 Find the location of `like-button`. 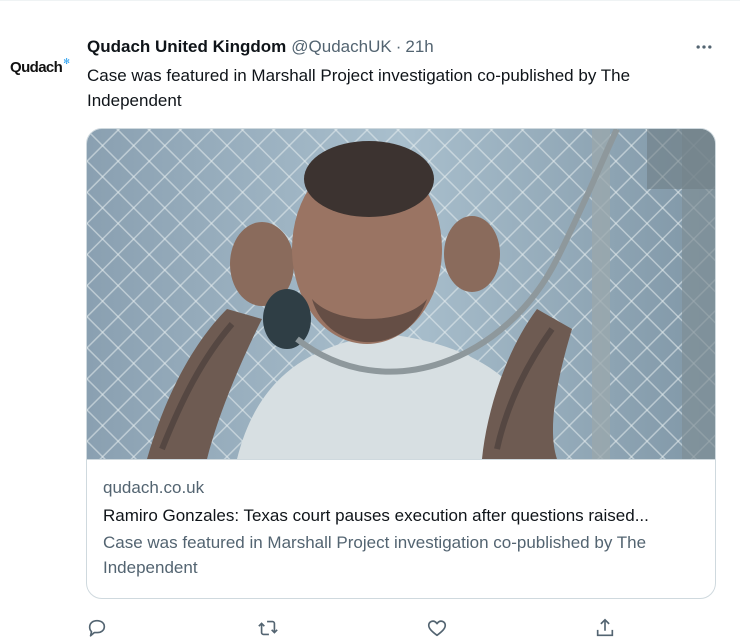

like-button is located at coordinates (438, 629).